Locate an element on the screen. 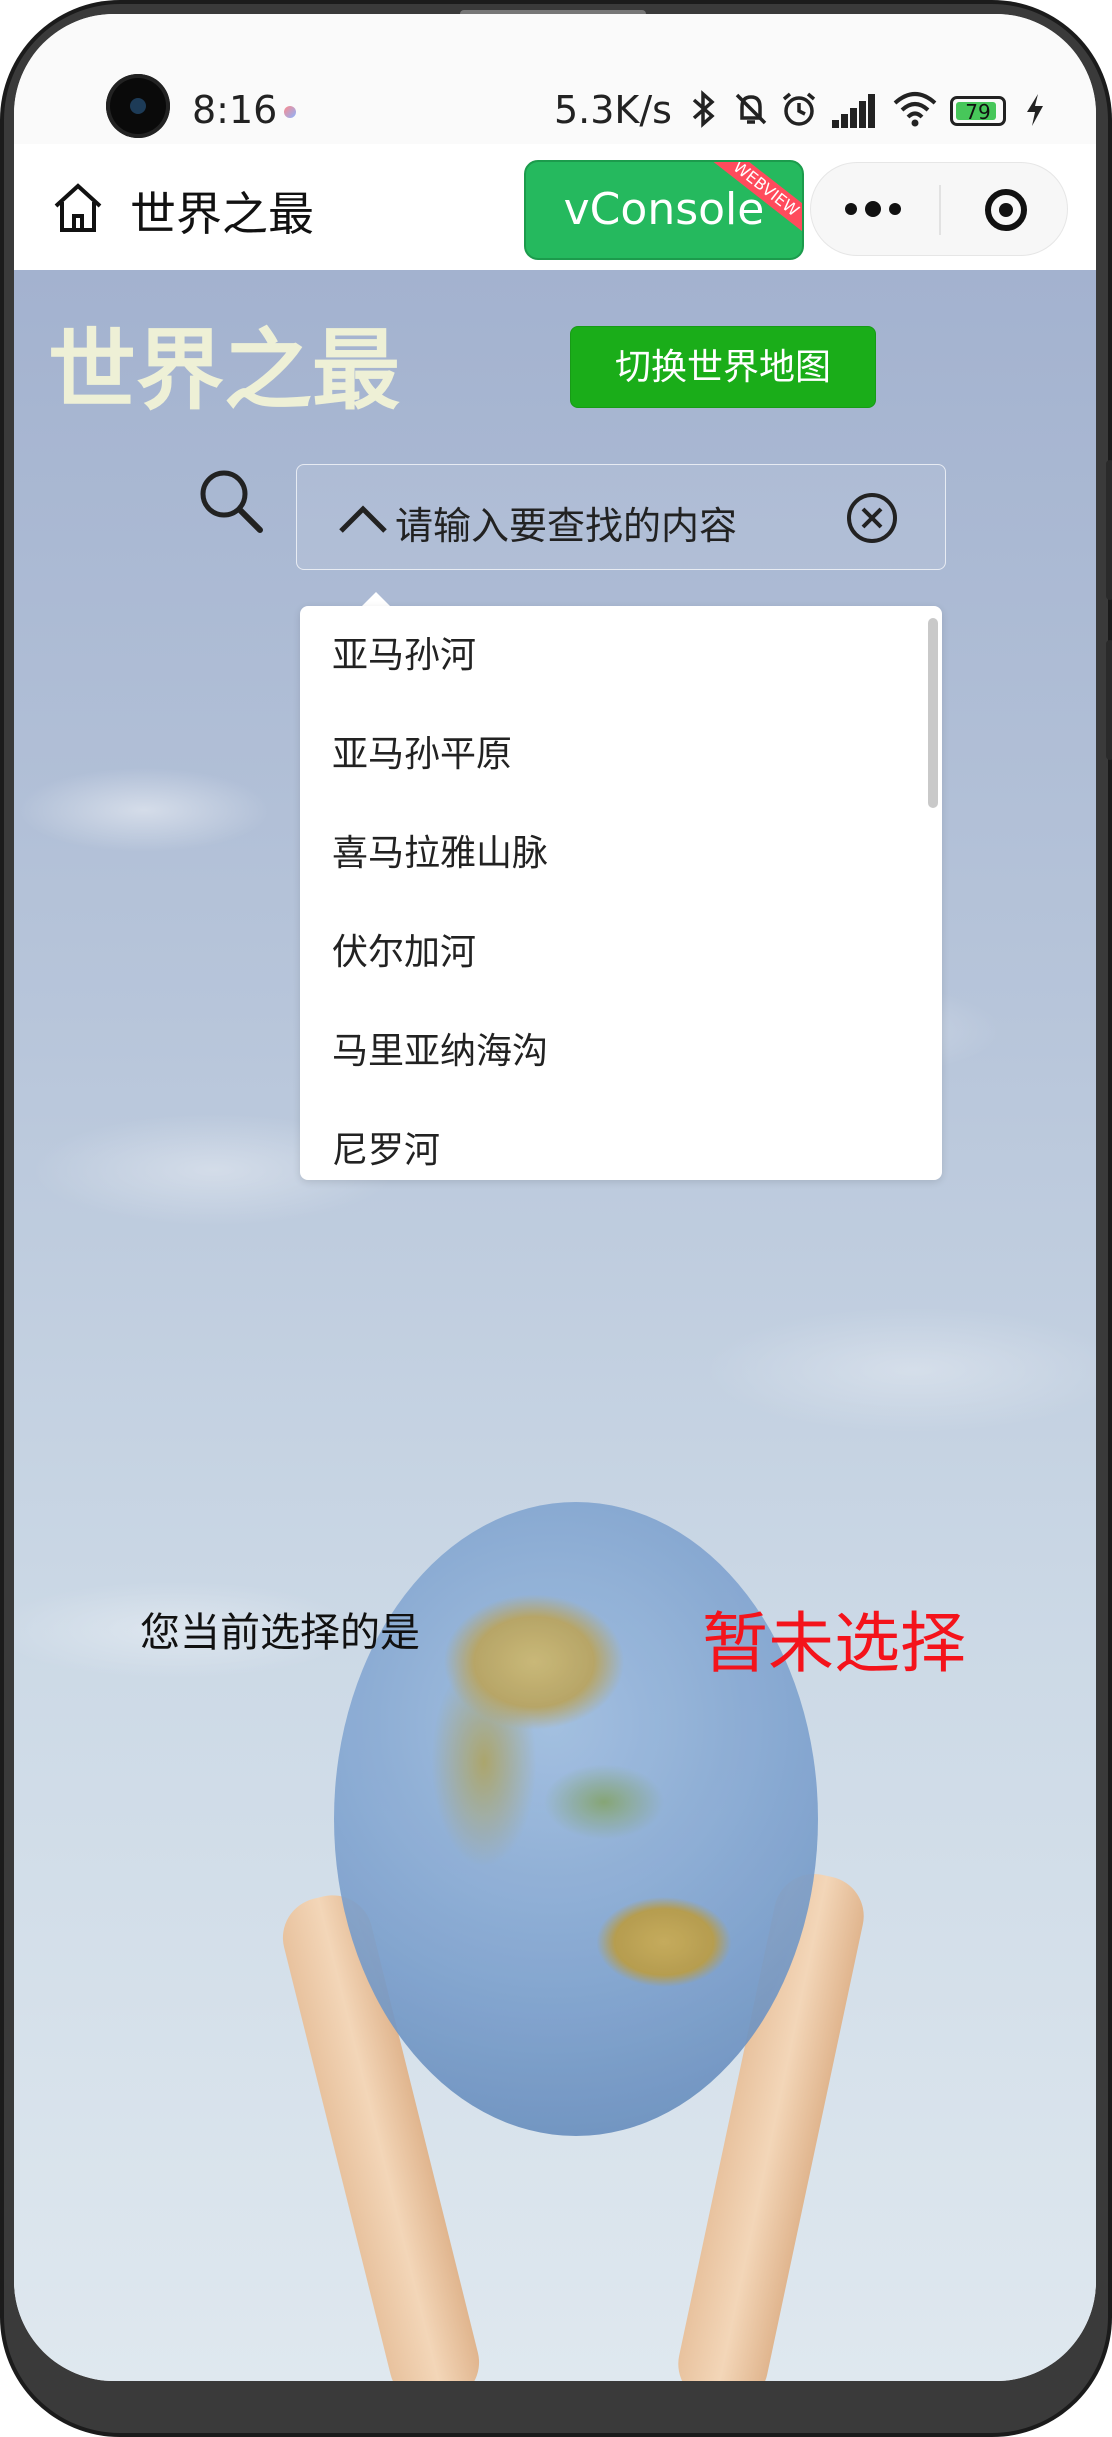  bluetooth-icon is located at coordinates (703, 112).